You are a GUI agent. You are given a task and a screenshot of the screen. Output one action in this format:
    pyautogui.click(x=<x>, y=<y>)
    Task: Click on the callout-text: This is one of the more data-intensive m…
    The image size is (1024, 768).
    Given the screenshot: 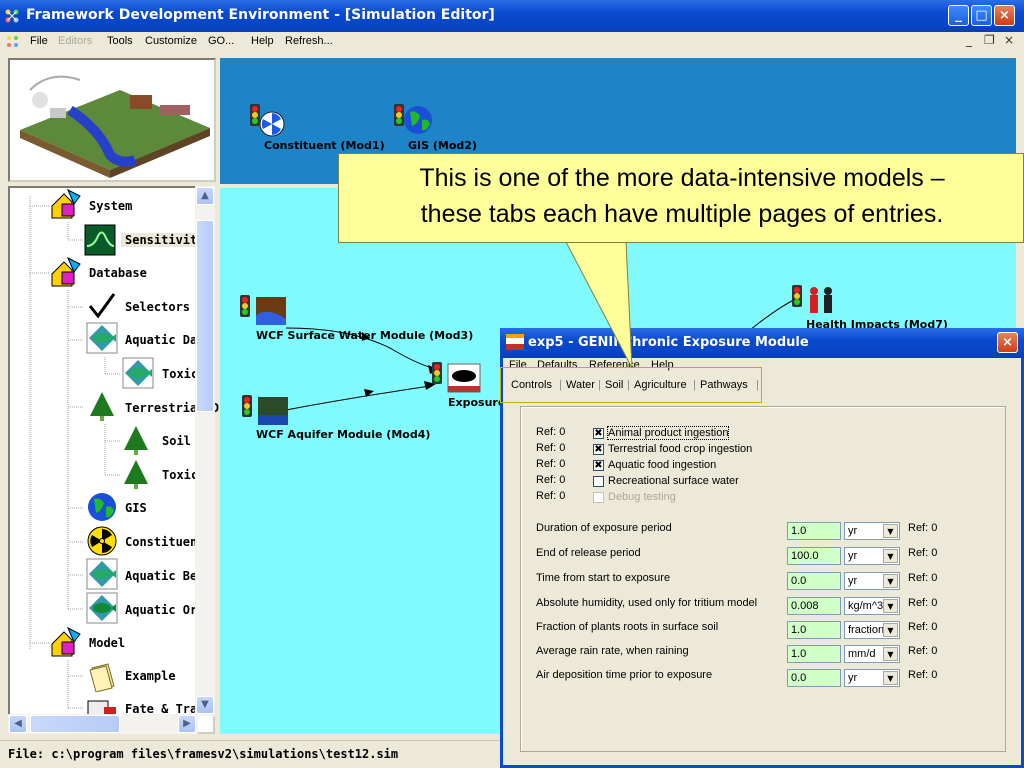 What is the action you would take?
    pyautogui.click(x=681, y=196)
    